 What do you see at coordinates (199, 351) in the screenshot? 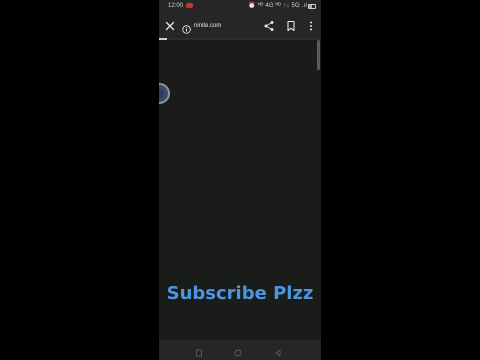
I see `recents-icon` at bounding box center [199, 351].